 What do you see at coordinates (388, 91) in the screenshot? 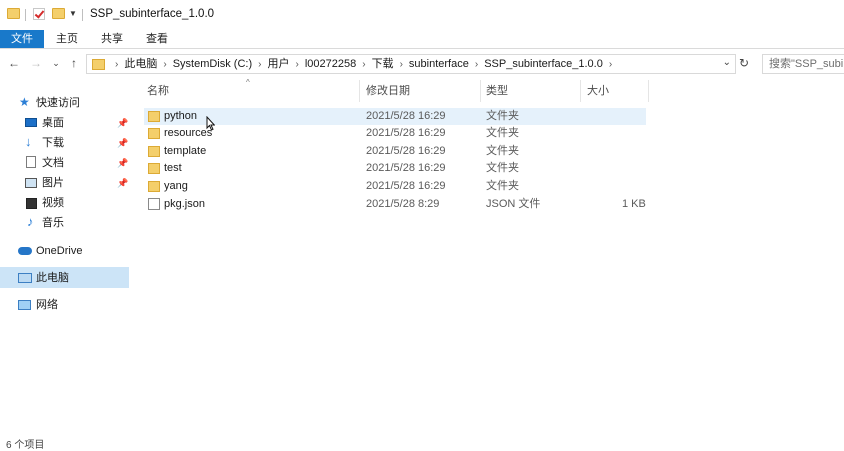
I see `column-header-modified: 修改日期` at bounding box center [388, 91].